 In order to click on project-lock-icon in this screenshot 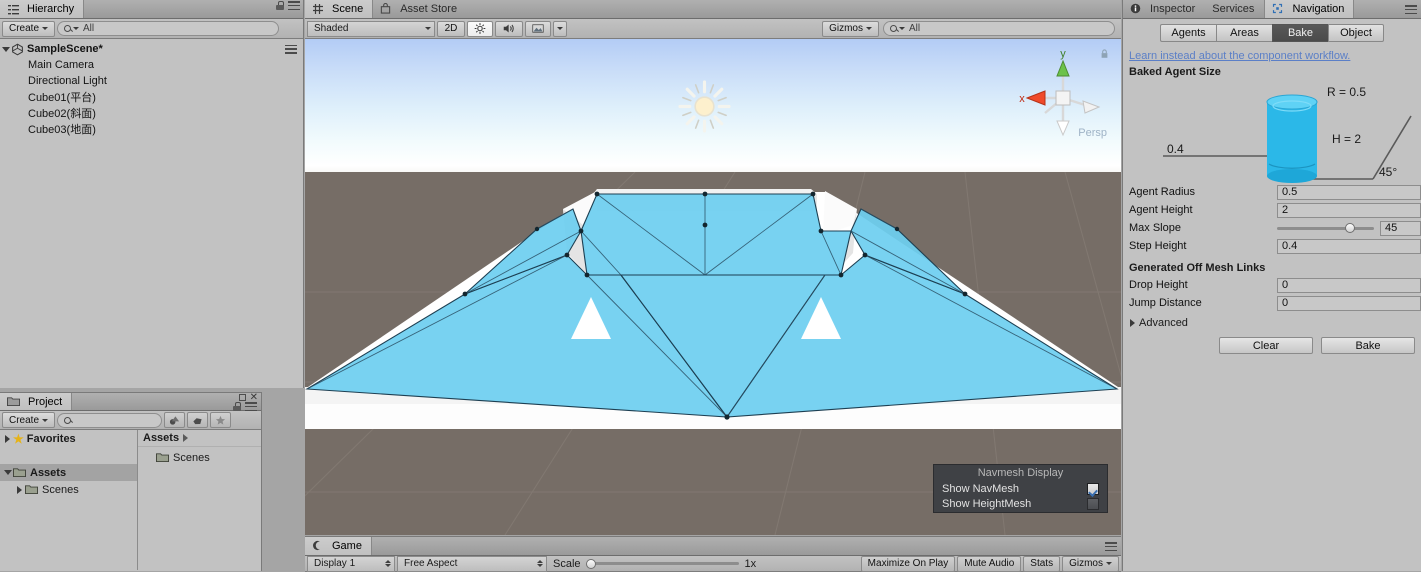, I will do `click(237, 406)`.